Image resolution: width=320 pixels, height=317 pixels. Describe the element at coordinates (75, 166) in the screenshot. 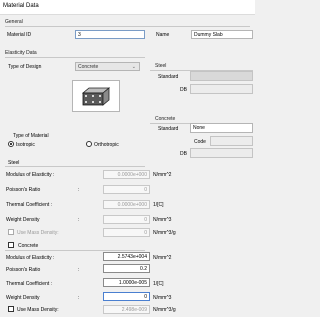

I see `steel-props-divider` at that location.